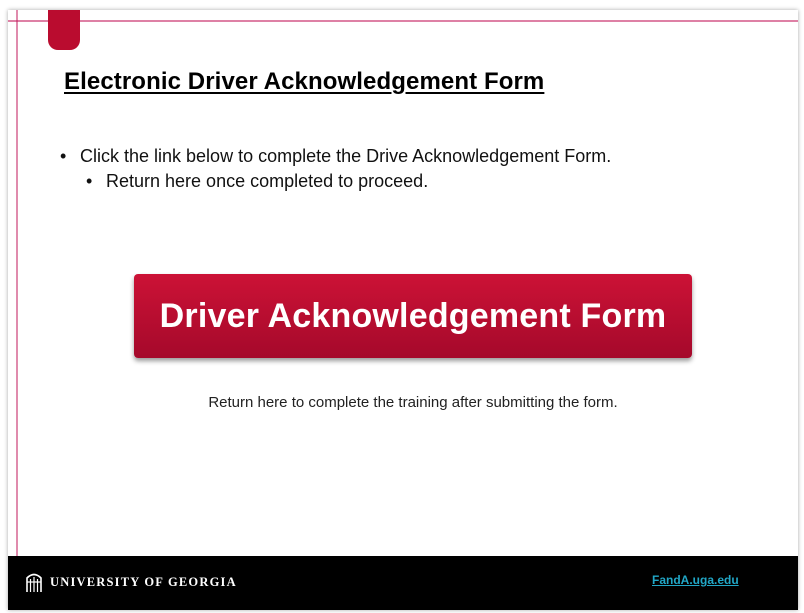  I want to click on sub-bullet-text: Return here once completed to proceed., so click(267, 181).